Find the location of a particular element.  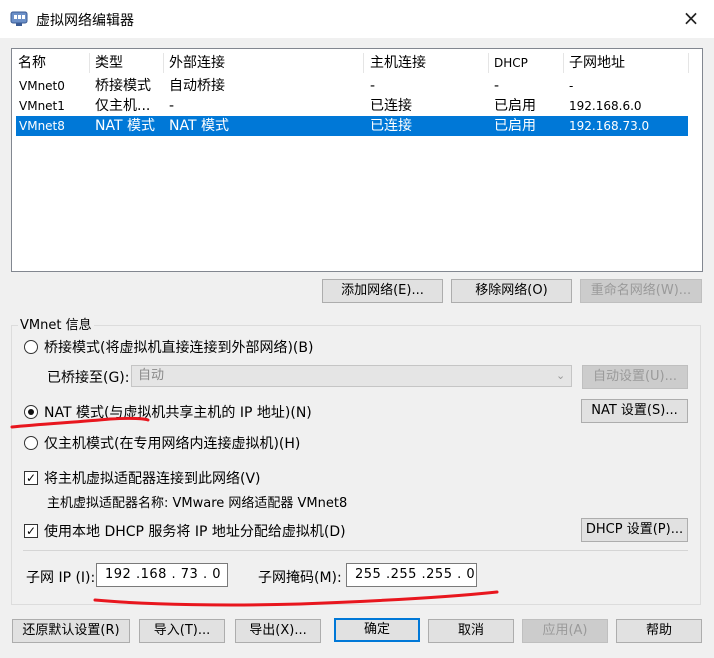

subnet-underline is located at coordinates (296, 598).